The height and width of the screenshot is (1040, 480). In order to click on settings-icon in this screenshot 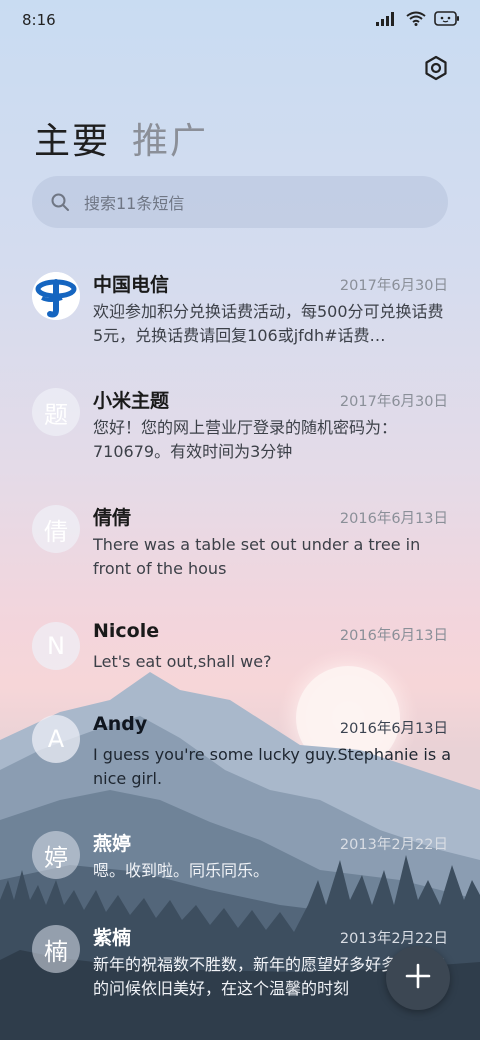, I will do `click(436, 70)`.